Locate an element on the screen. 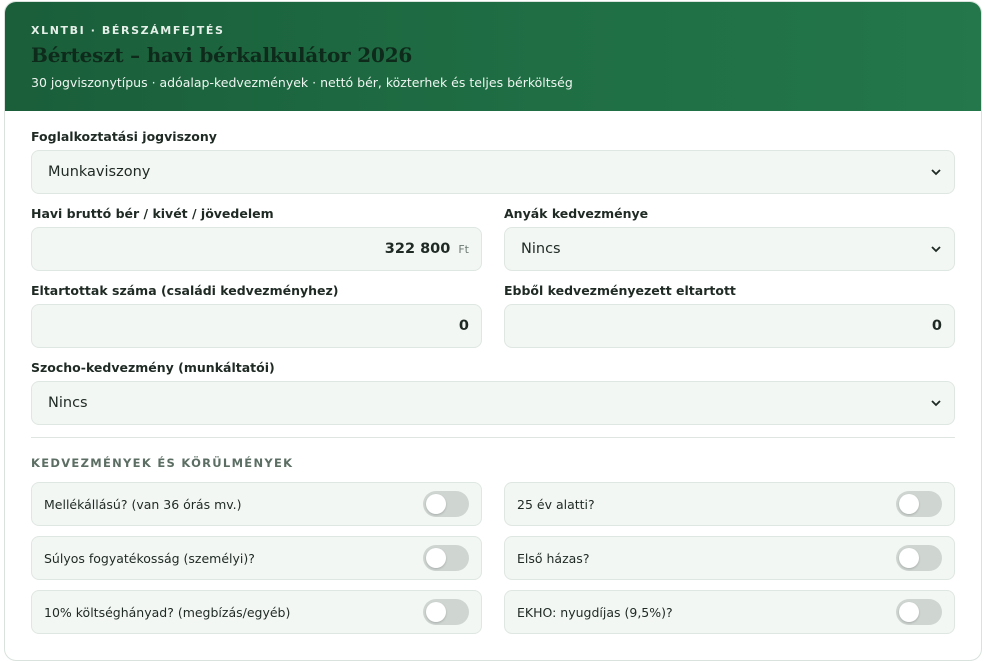  gross-input: 322 800 Ft is located at coordinates (256, 249).